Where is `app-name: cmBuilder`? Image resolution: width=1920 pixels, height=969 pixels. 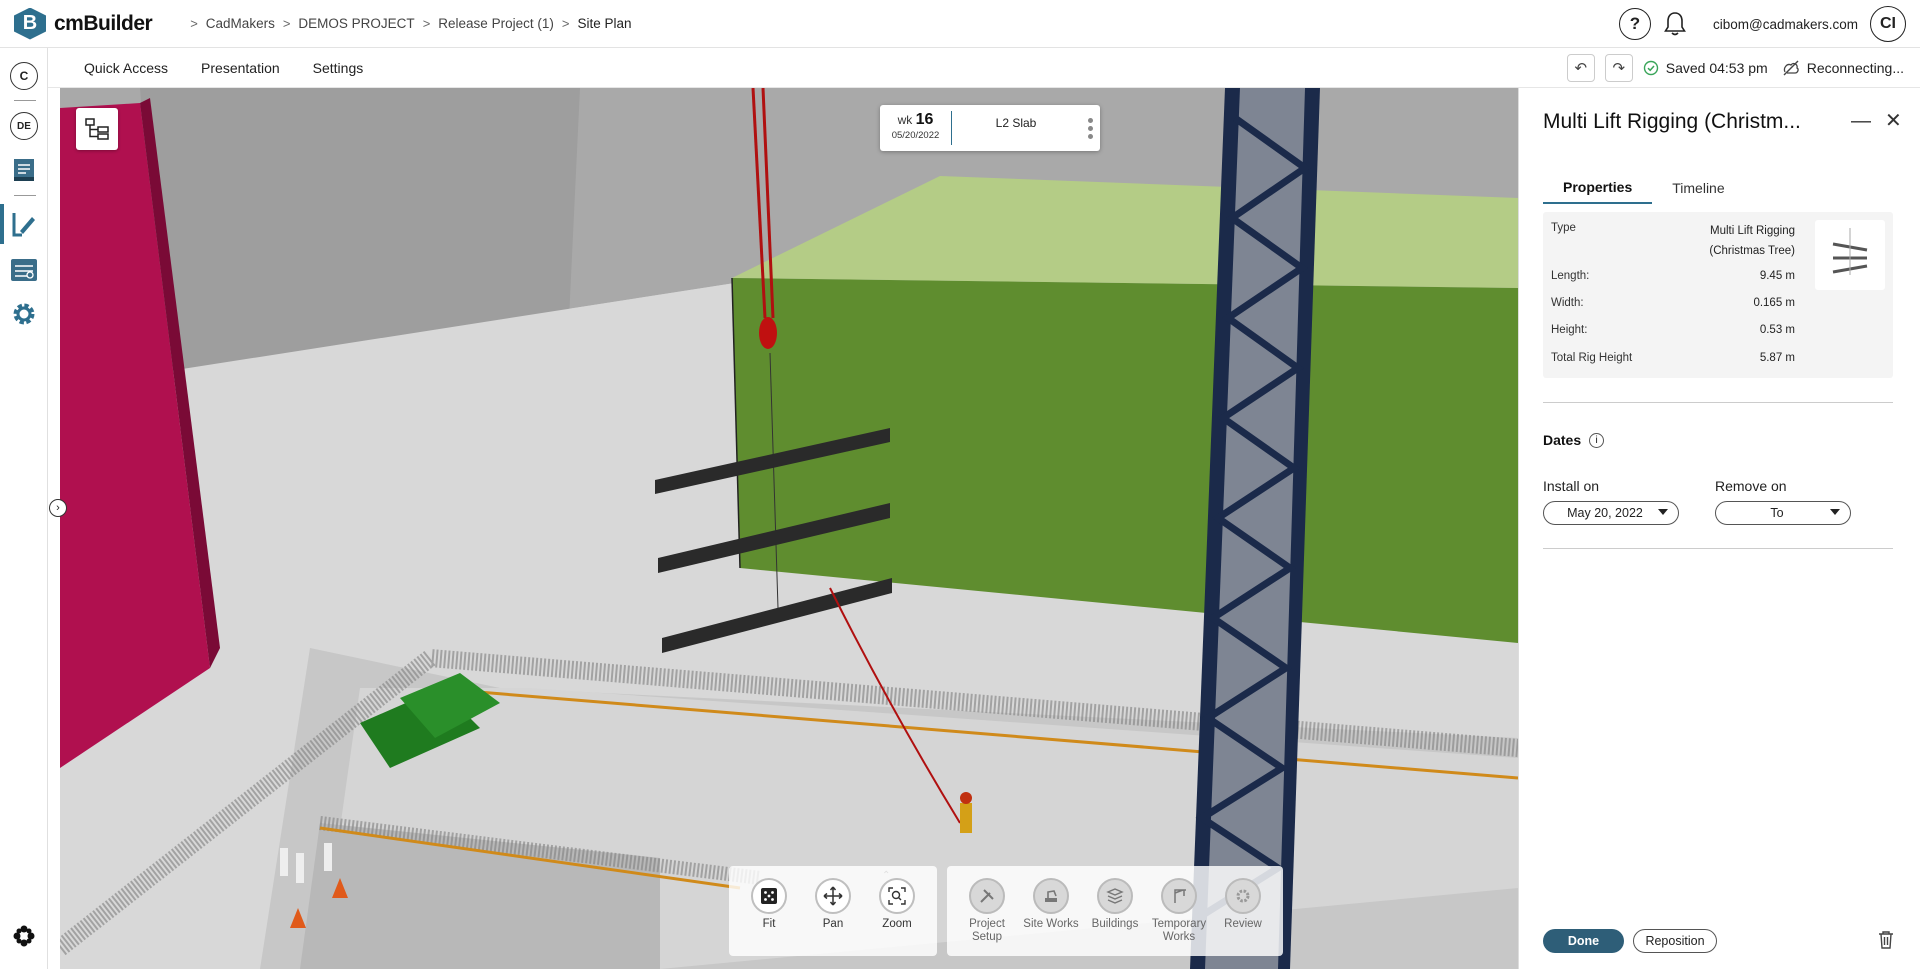
app-name: cmBuilder is located at coordinates (103, 23).